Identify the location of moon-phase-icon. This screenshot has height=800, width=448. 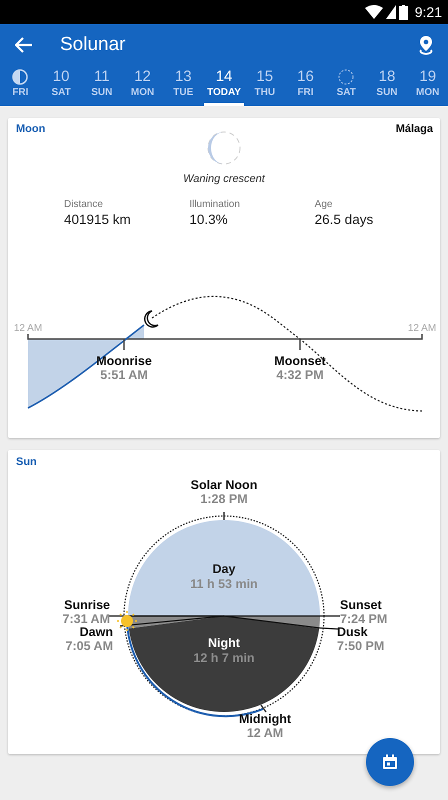
(224, 148).